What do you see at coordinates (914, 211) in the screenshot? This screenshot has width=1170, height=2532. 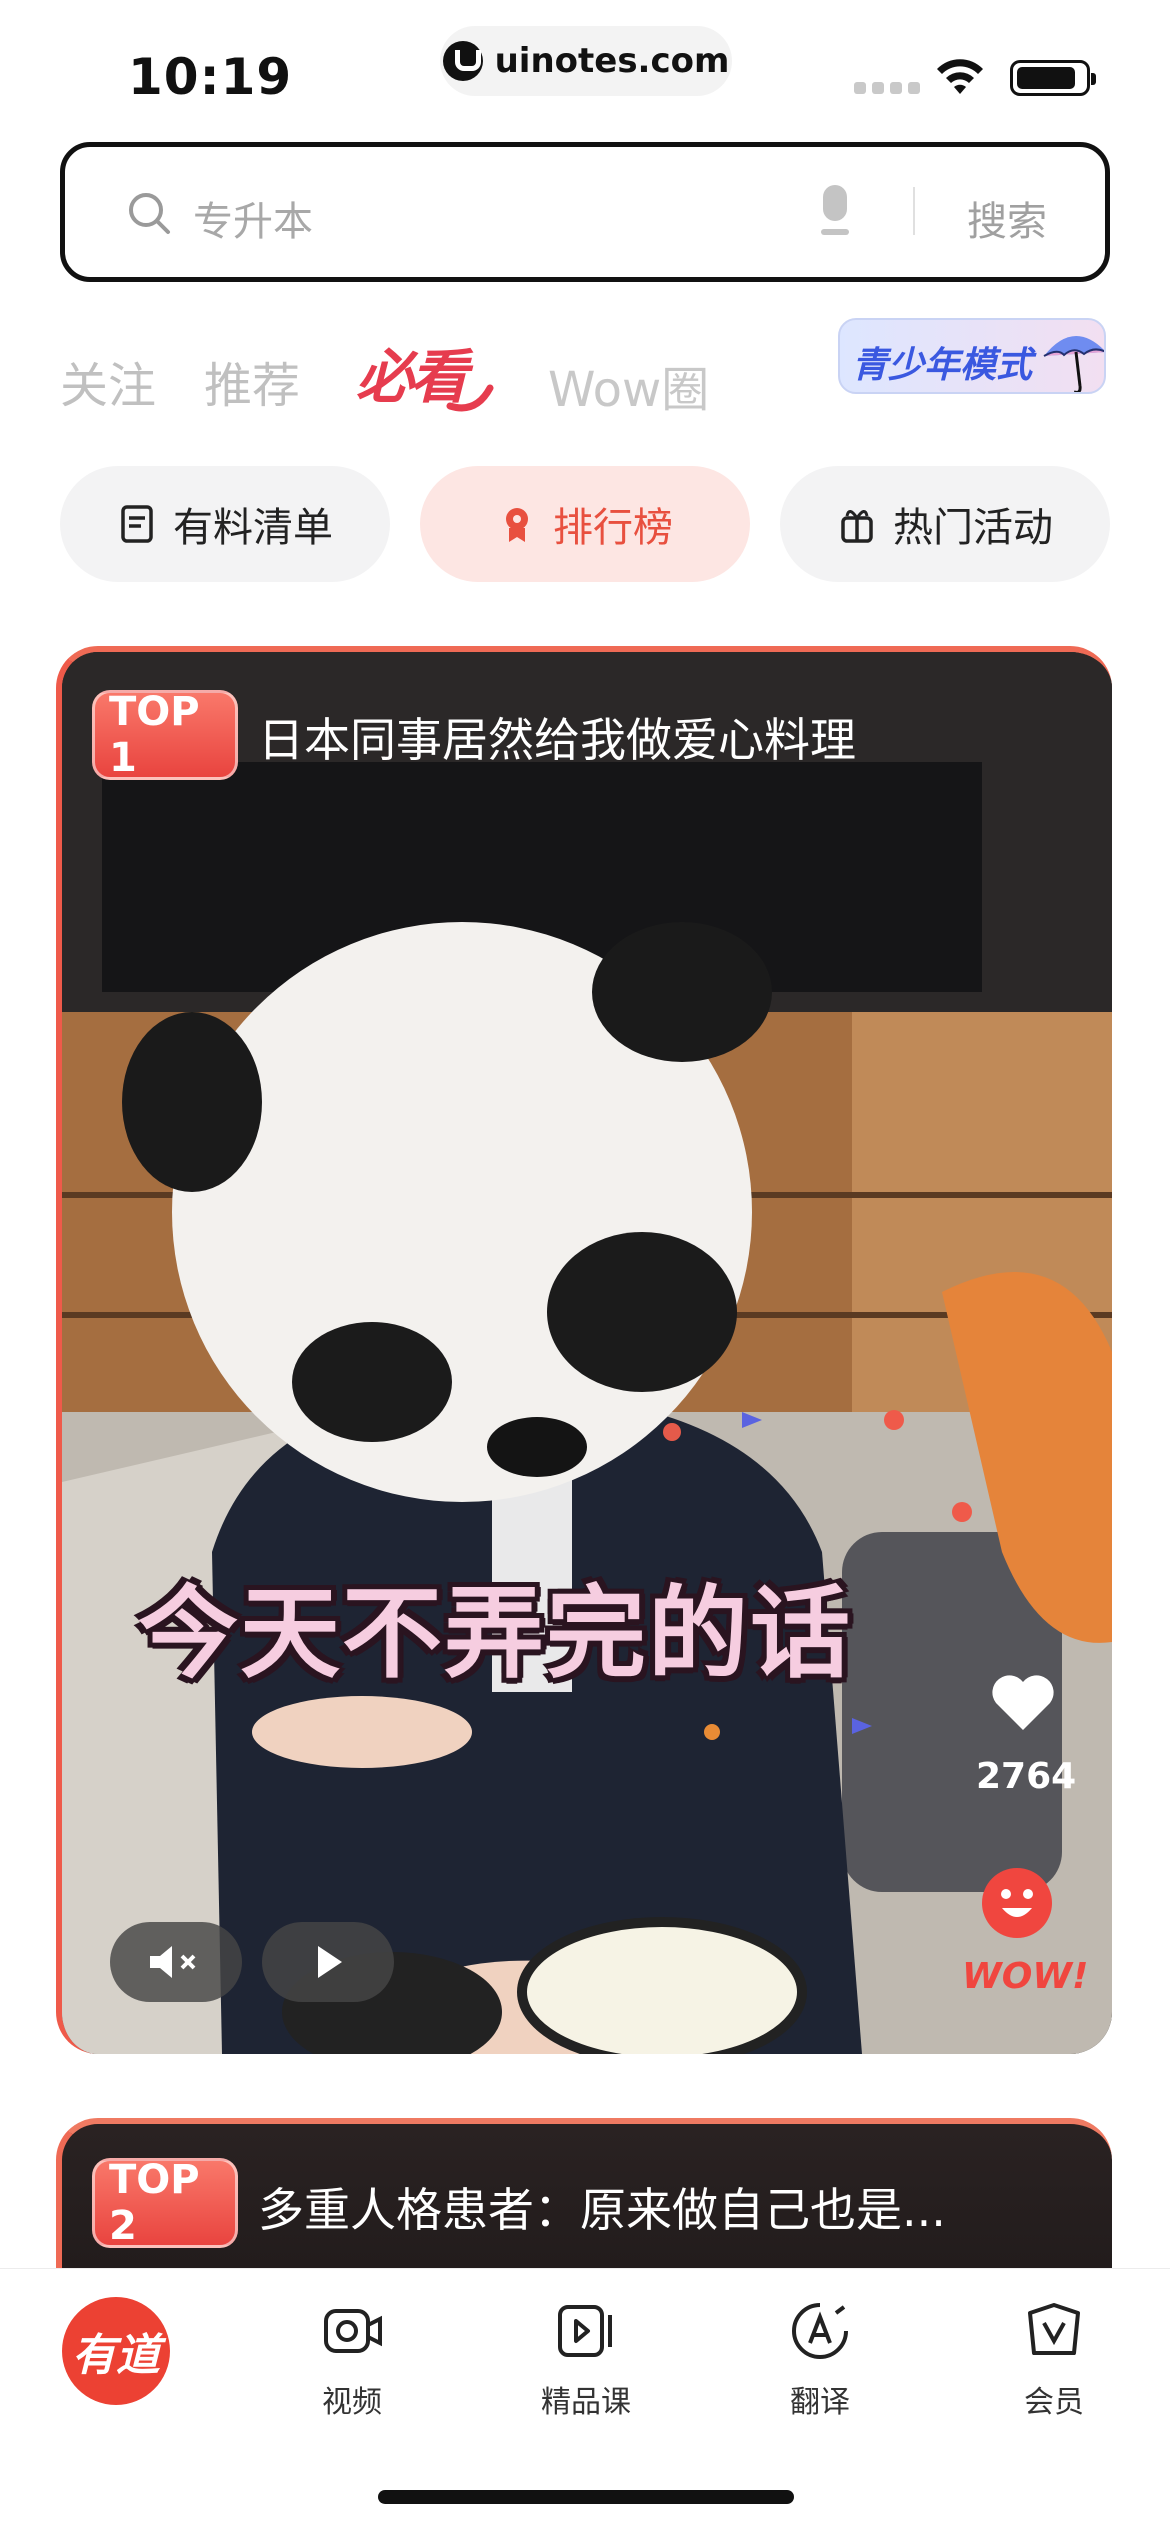 I see `search-divider` at bounding box center [914, 211].